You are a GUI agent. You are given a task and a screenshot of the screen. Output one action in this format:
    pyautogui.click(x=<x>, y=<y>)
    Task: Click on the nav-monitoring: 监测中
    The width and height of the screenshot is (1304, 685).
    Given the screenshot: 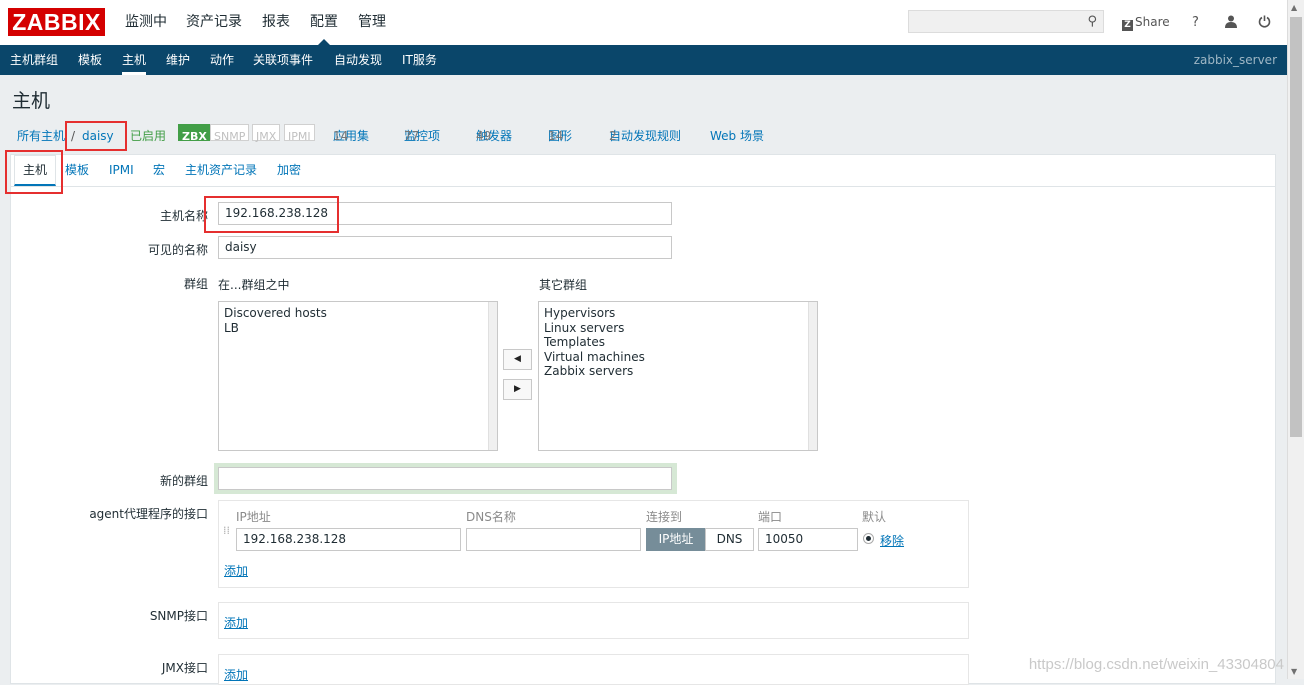 What is the action you would take?
    pyautogui.click(x=146, y=22)
    